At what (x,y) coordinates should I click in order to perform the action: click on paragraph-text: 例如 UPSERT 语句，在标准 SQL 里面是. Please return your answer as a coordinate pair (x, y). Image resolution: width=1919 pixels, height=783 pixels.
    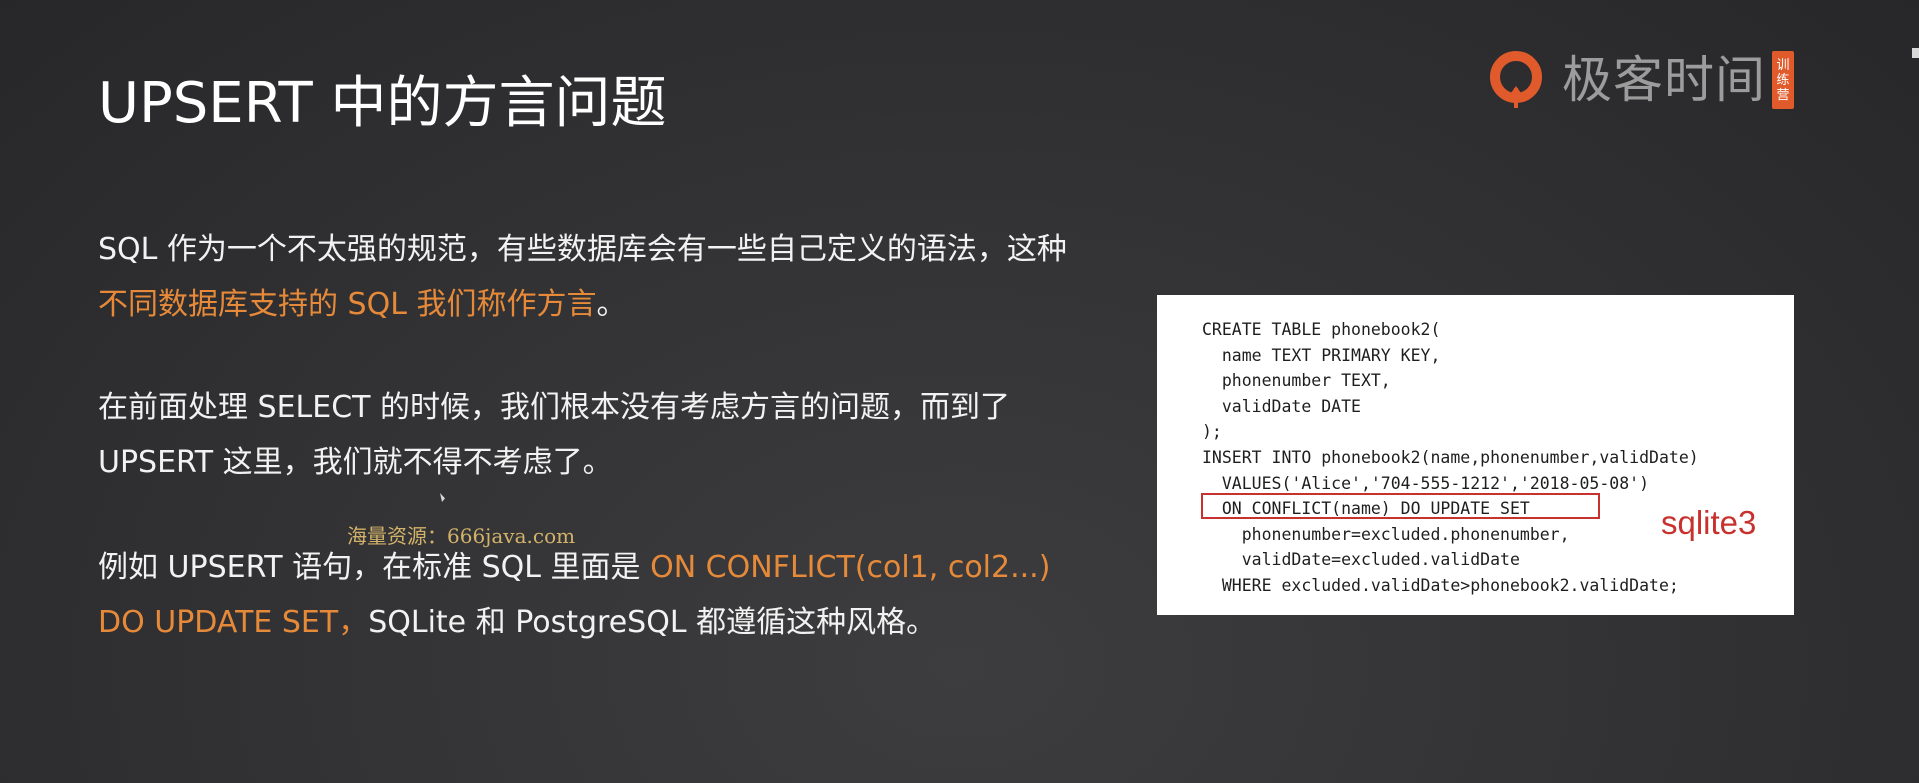
    Looking at the image, I should click on (374, 567).